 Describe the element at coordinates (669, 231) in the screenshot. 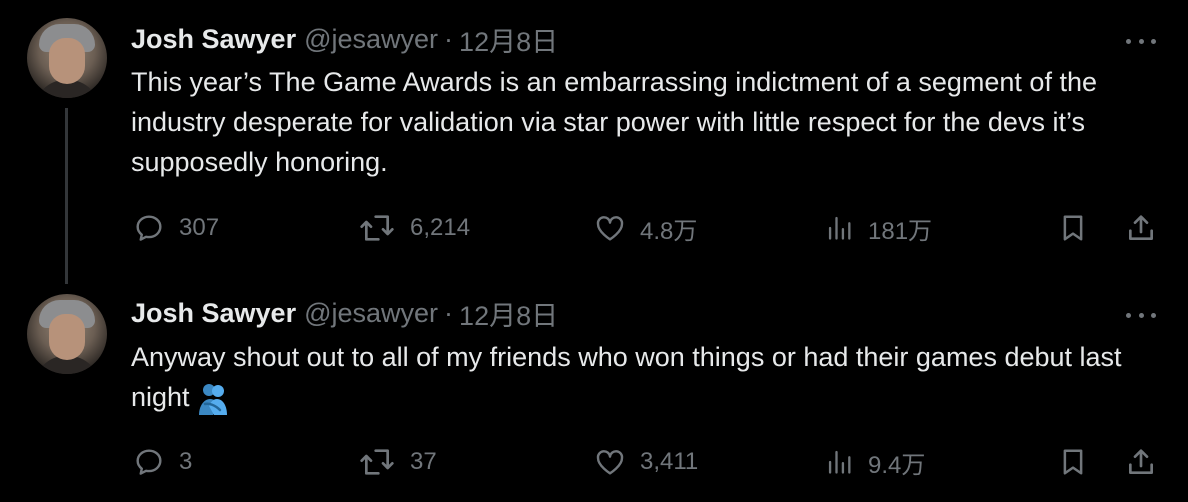

I see `like-count: 4.8万` at that location.